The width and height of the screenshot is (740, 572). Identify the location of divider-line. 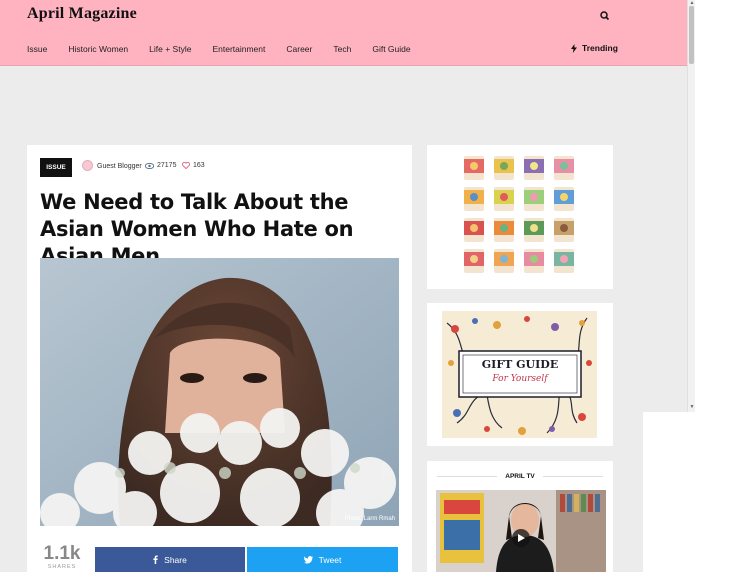
(573, 476).